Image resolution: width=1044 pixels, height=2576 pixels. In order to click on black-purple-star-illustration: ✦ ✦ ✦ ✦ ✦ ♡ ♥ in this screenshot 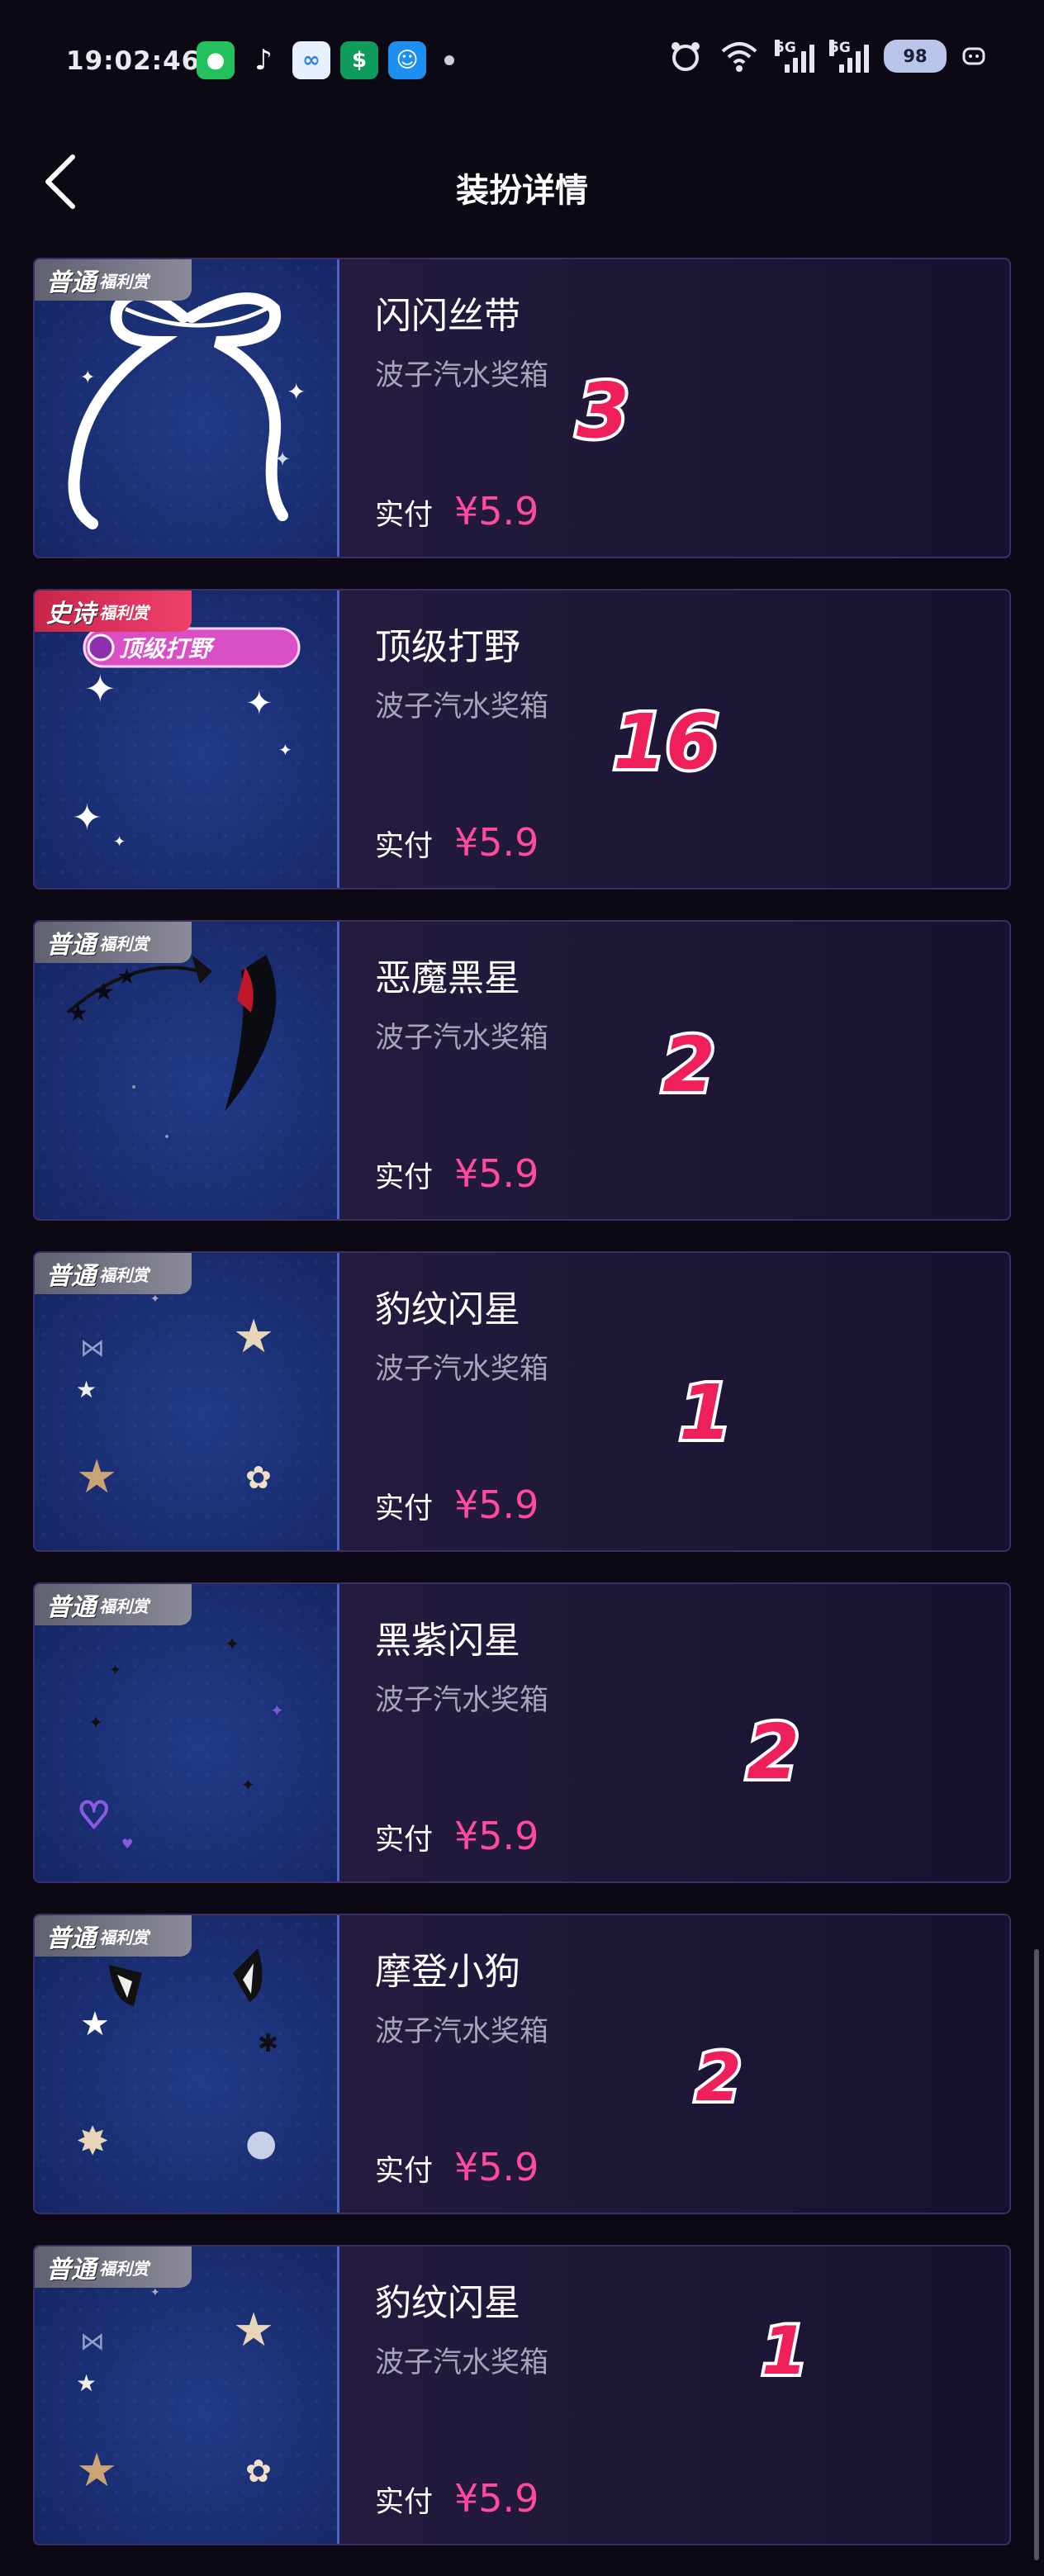, I will do `click(180, 1743)`.